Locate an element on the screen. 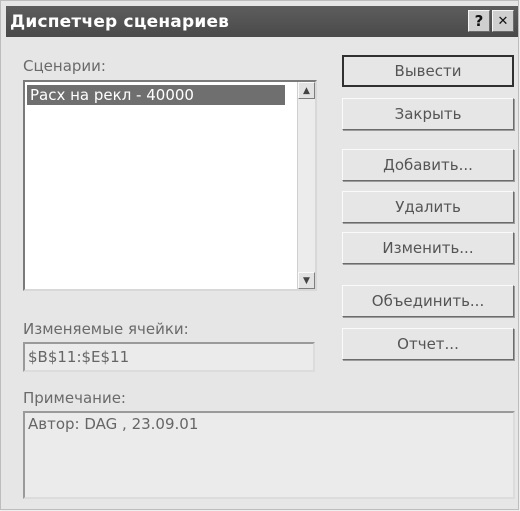  comment-label: Примечание: is located at coordinates (74, 398).